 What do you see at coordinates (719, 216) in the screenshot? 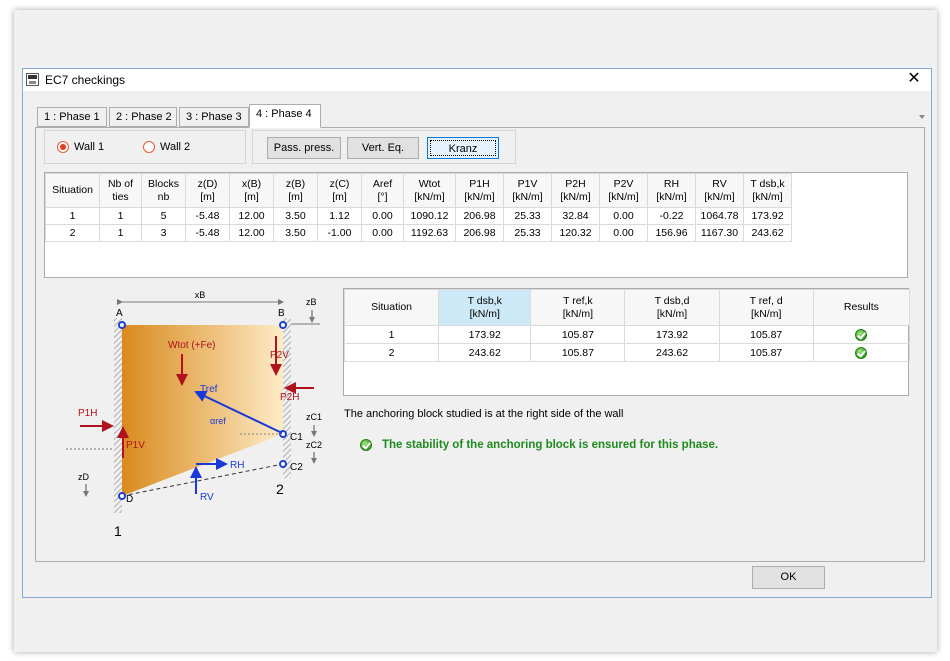
I see `table-cell: 1064.78` at bounding box center [719, 216].